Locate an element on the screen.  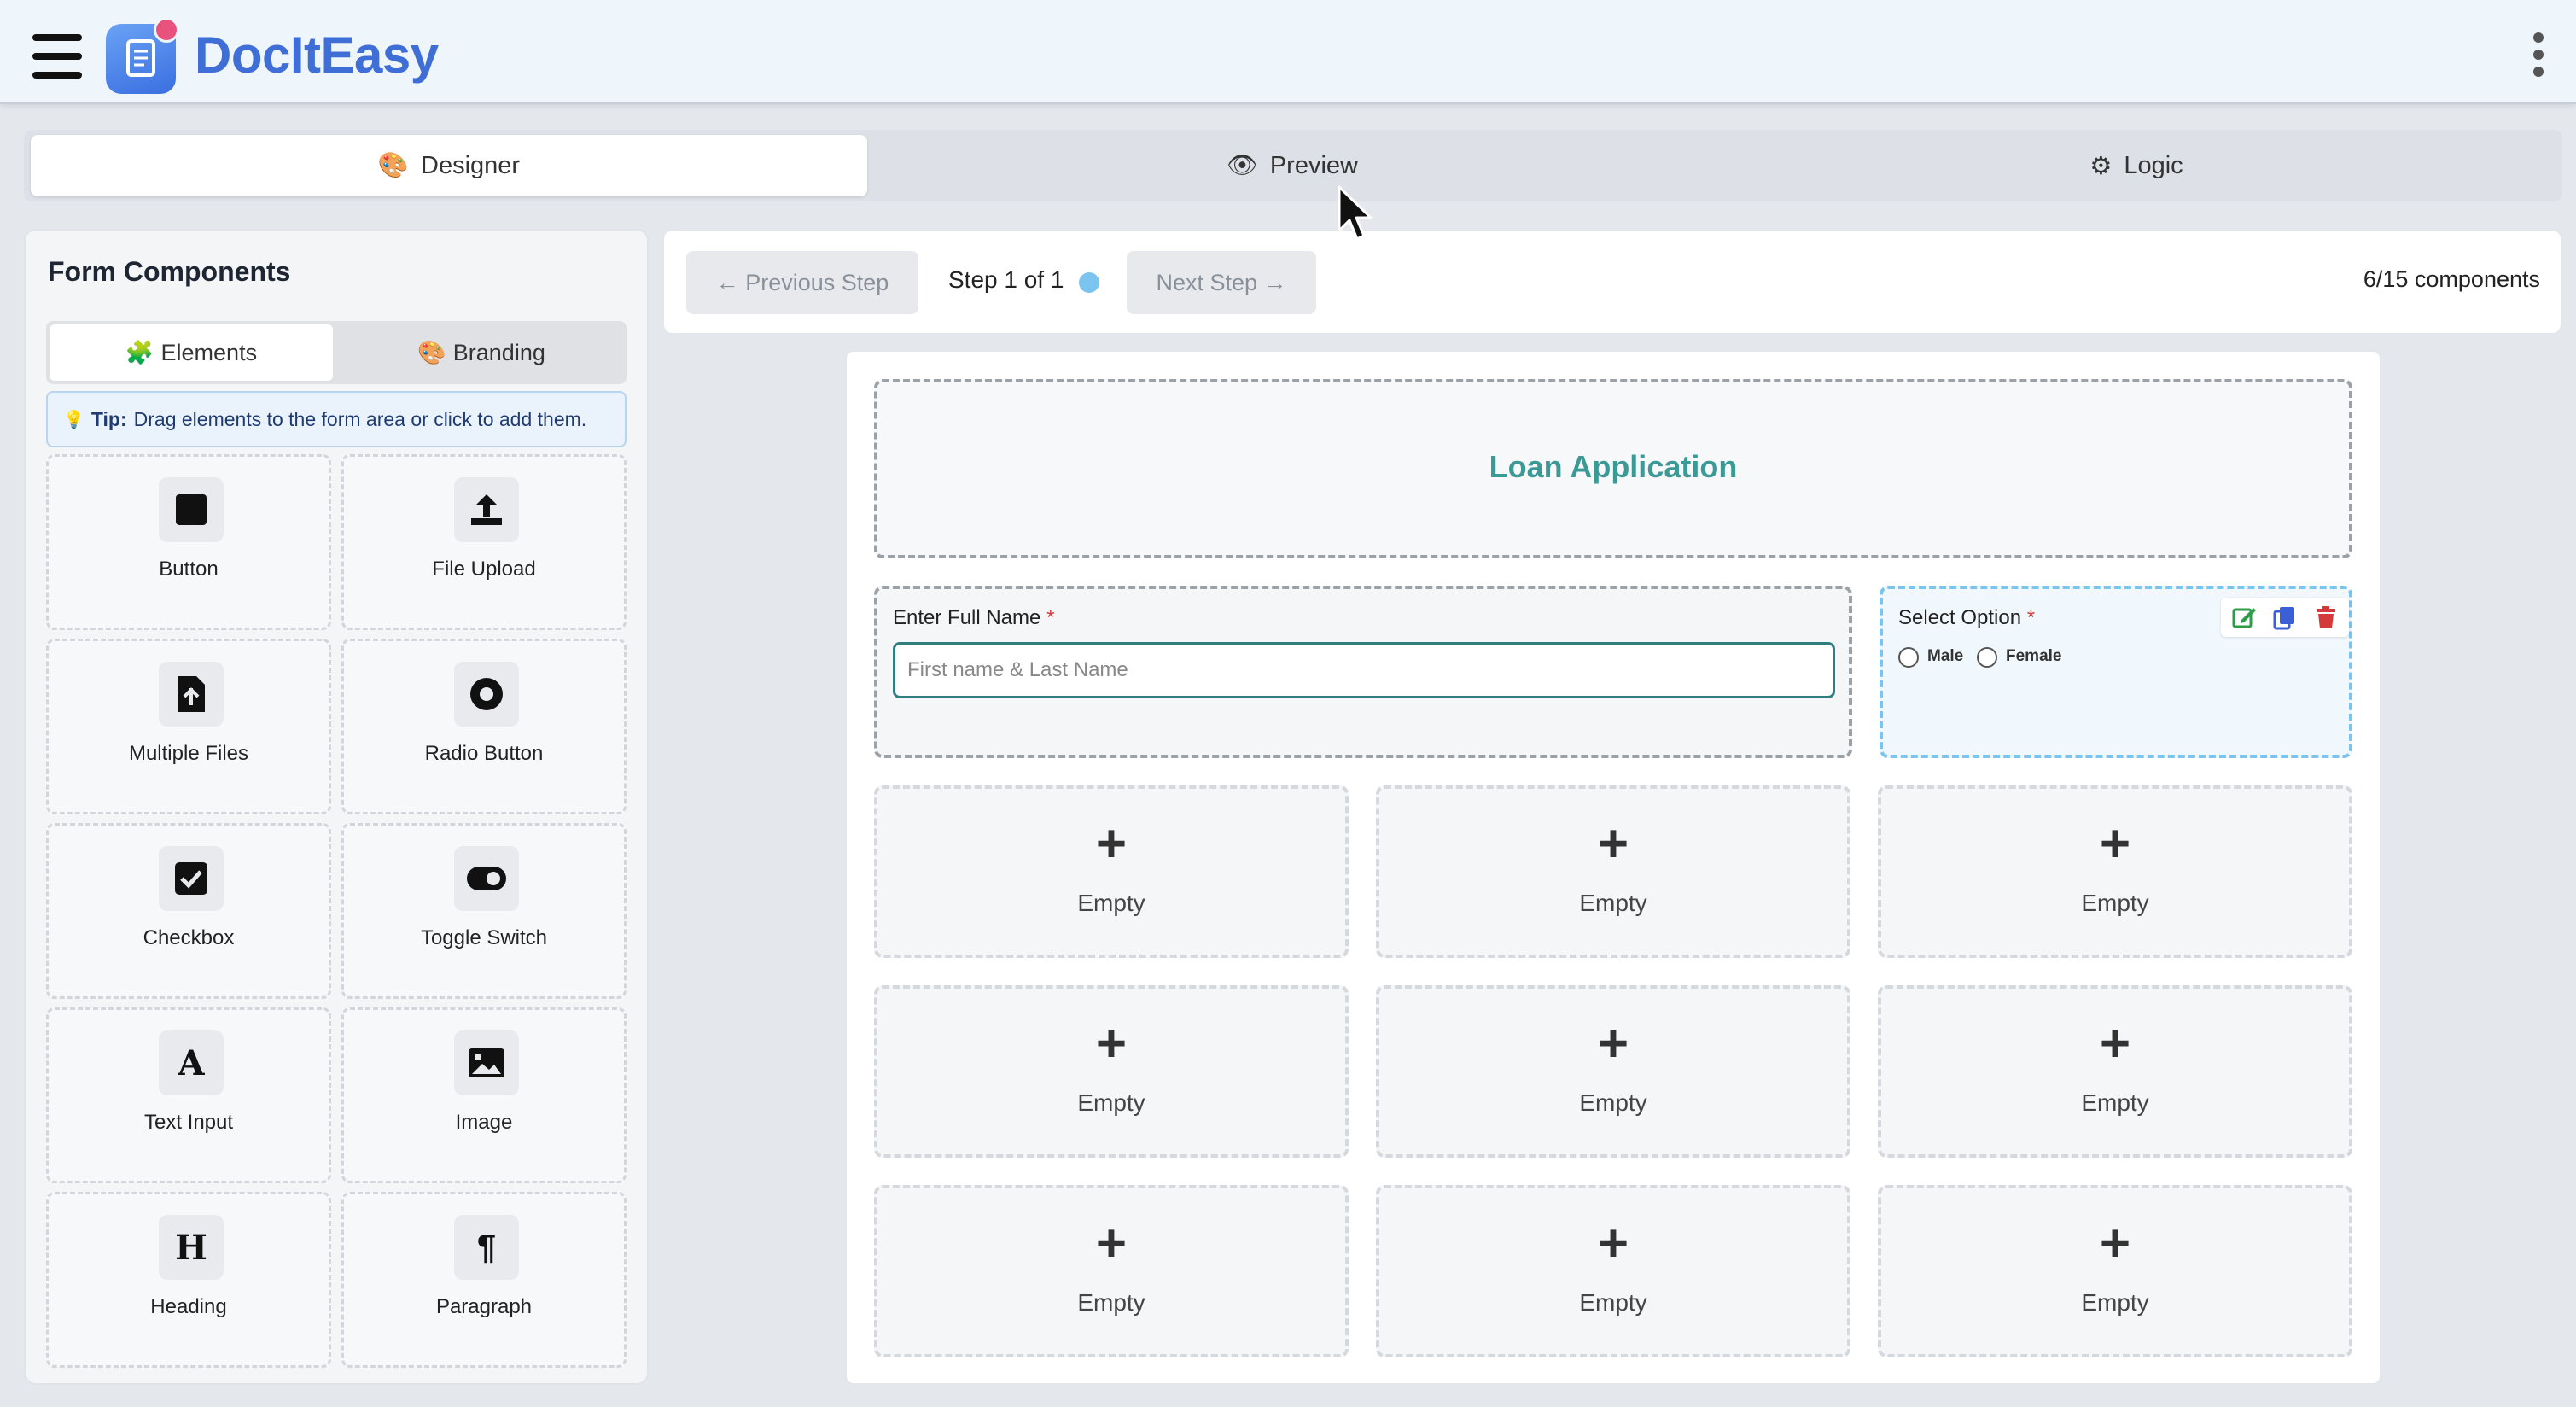
edit-icon is located at coordinates (2244, 617).